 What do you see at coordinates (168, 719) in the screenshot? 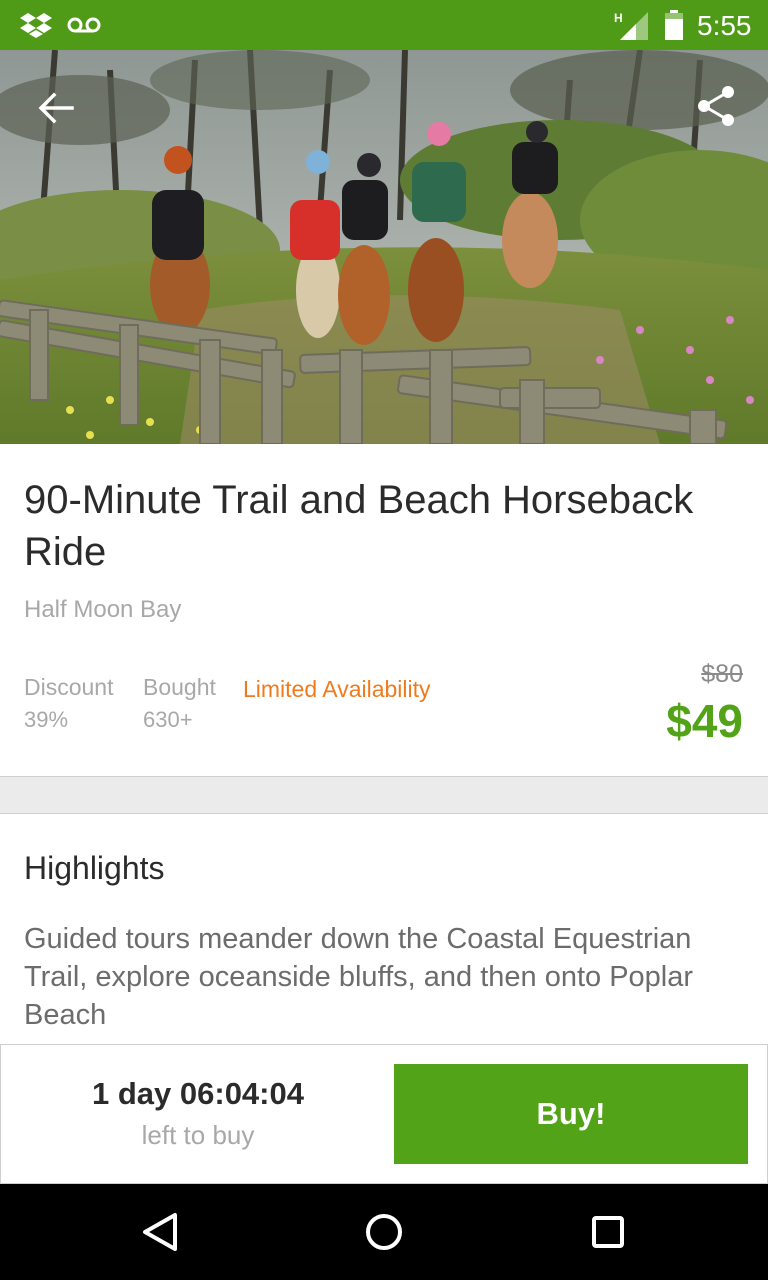
I see `bought-value: 630+` at bounding box center [168, 719].